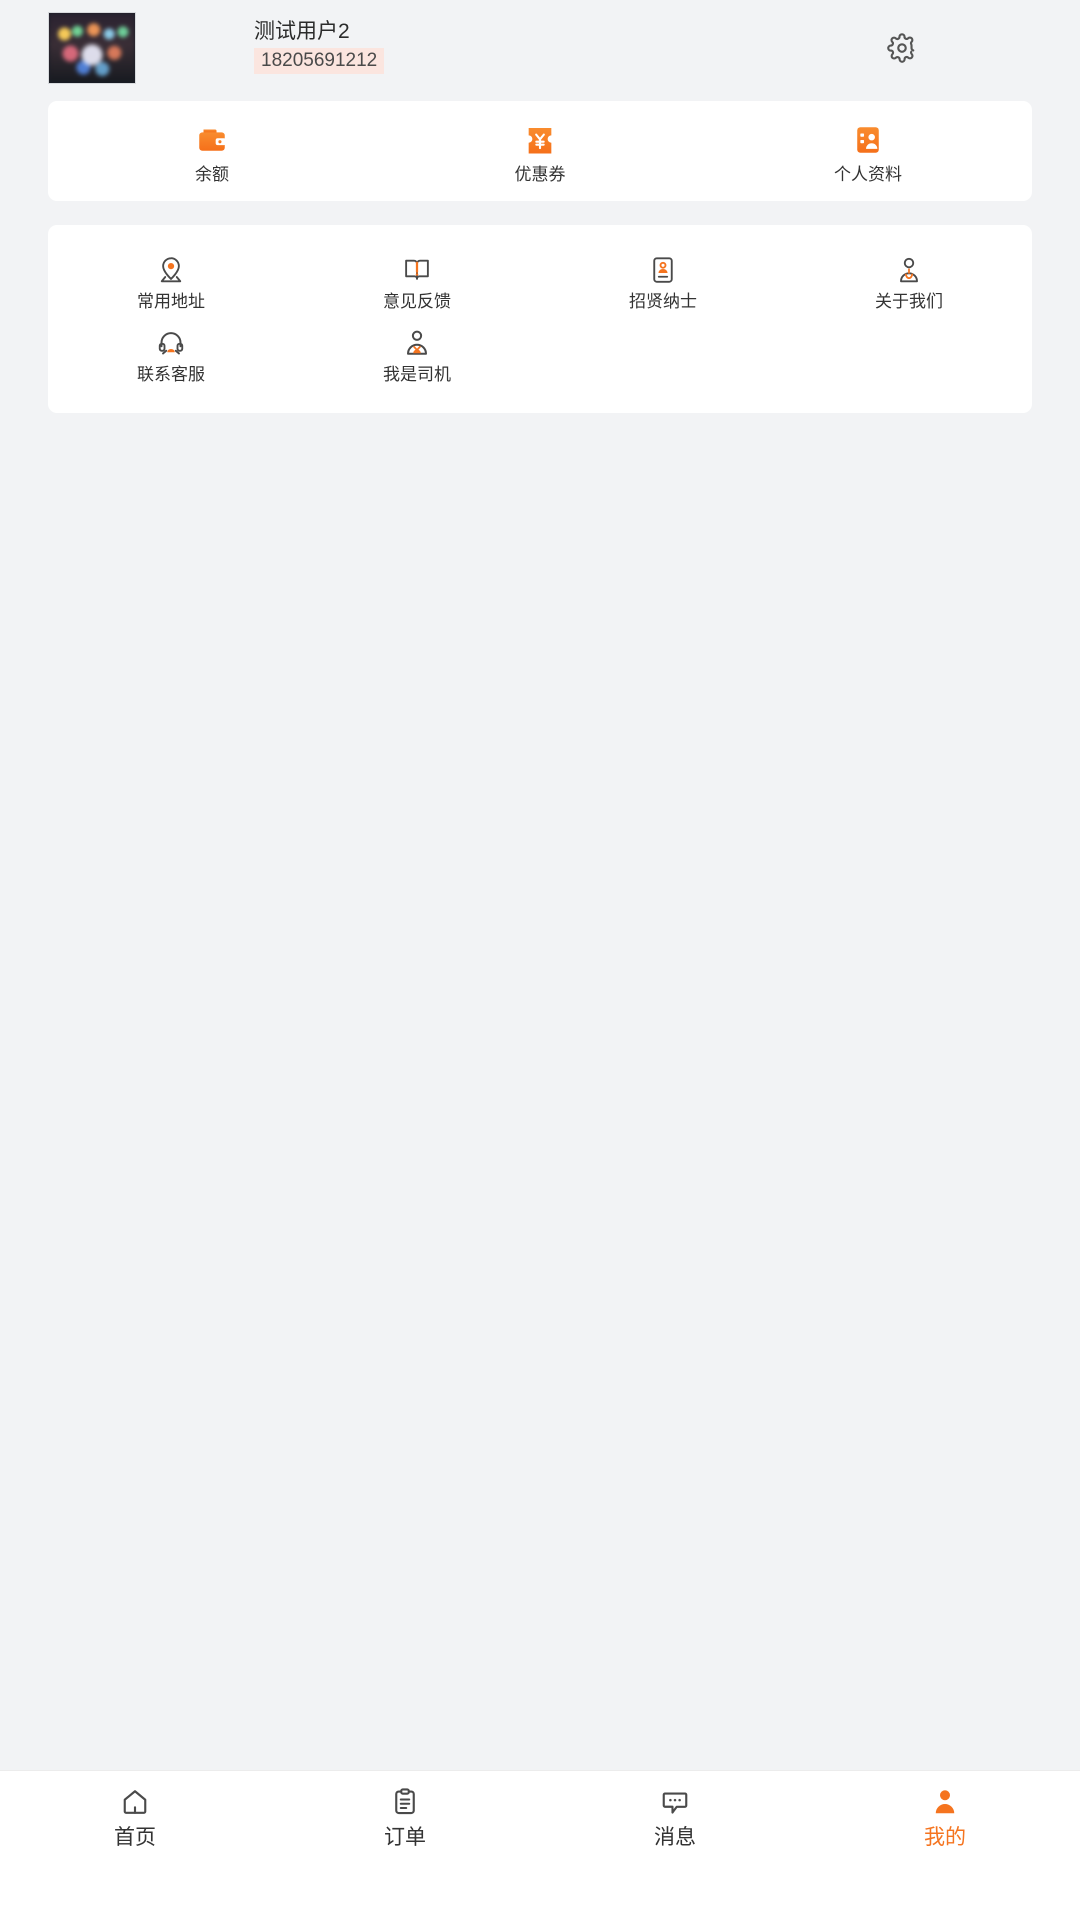  Describe the element at coordinates (405, 1837) in the screenshot. I see `tab-label: 订单` at that location.